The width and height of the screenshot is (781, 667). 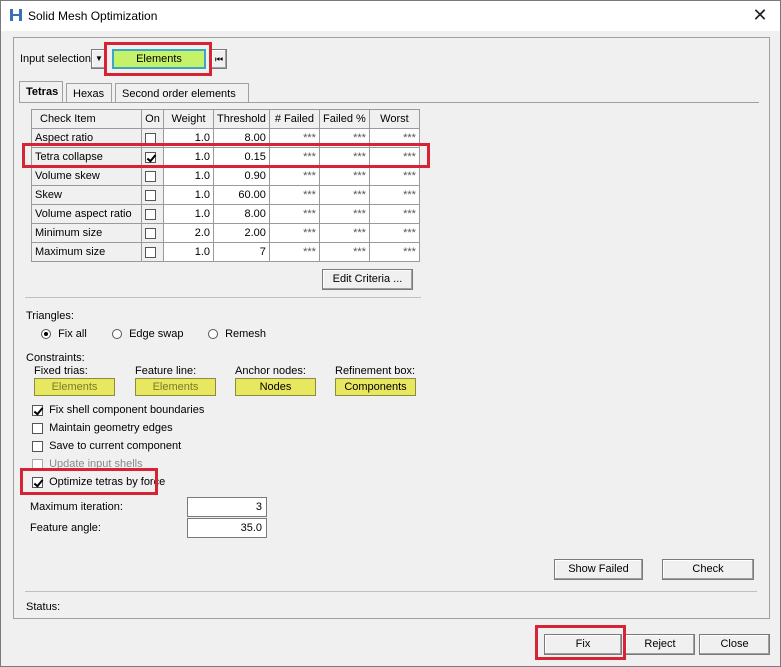 What do you see at coordinates (89, 93) in the screenshot?
I see `tab-hexas: Hexas` at bounding box center [89, 93].